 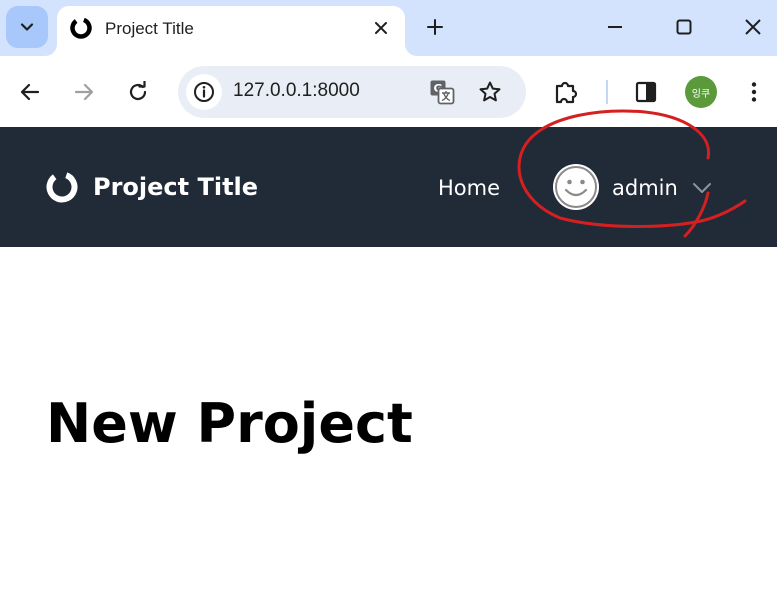 I want to click on profile-avatar: 잉쿠, so click(x=701, y=92).